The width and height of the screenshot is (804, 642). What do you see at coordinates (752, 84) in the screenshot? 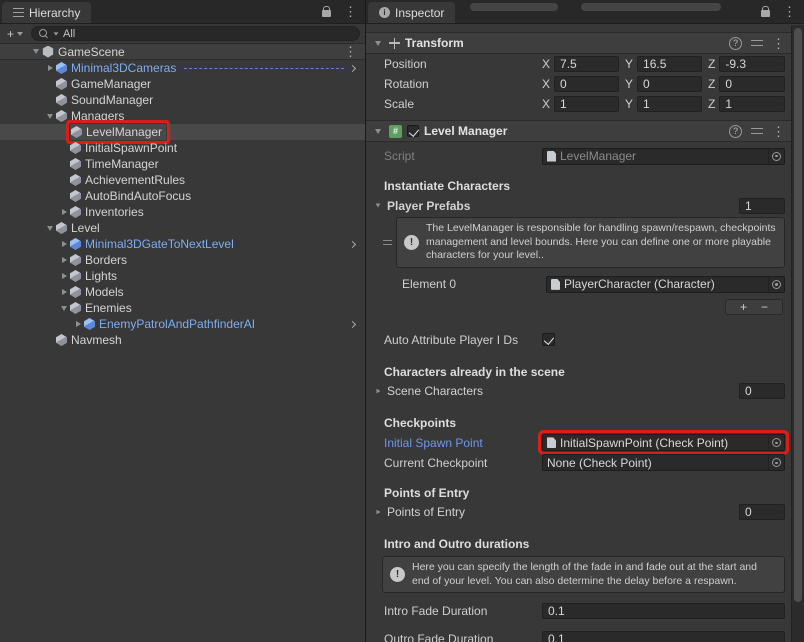
I see `rotation-z-field` at bounding box center [752, 84].